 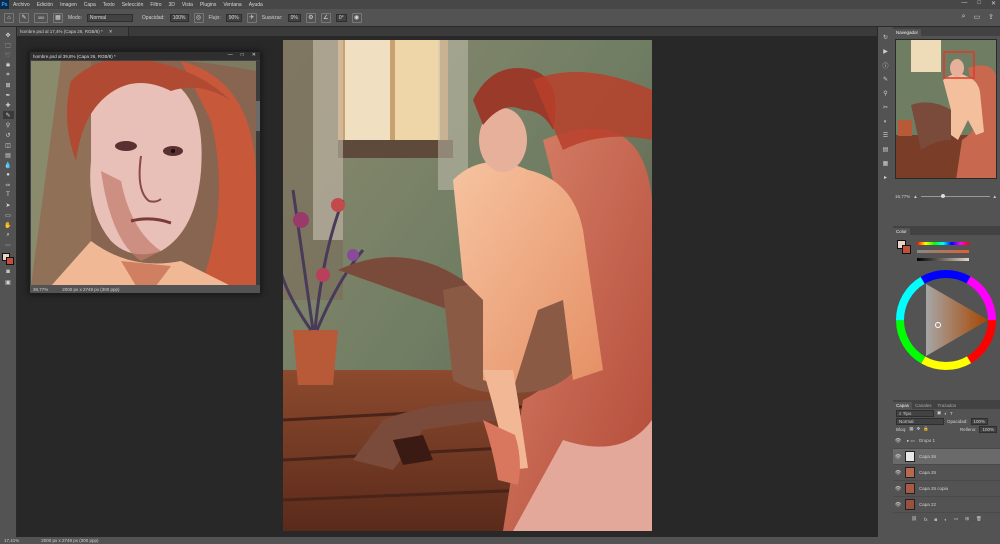 What do you see at coordinates (109, 5) in the screenshot?
I see `menu-texto: Texto` at bounding box center [109, 5].